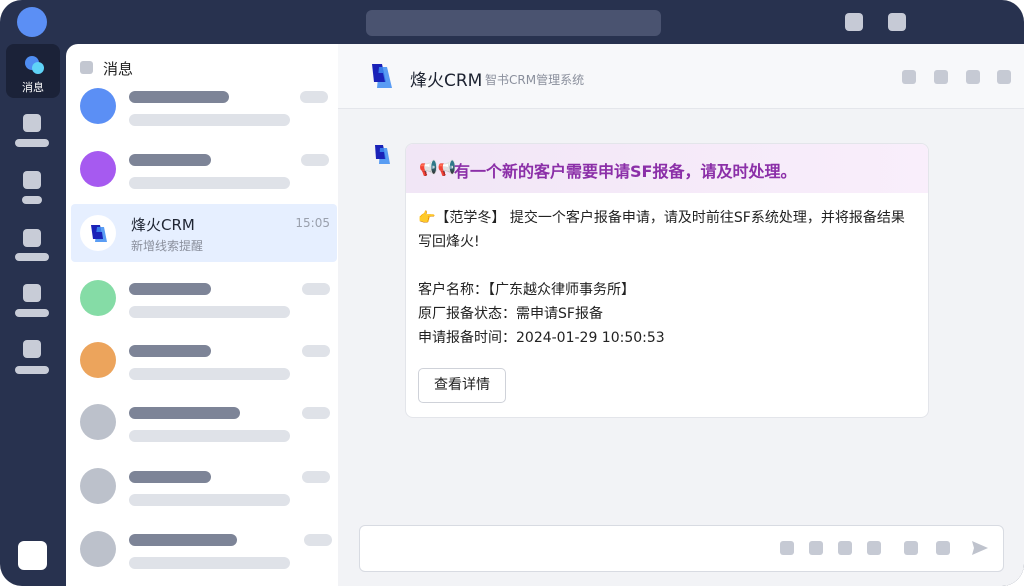 The height and width of the screenshot is (586, 1024). I want to click on nav-item-messages: 消息, so click(33, 71).